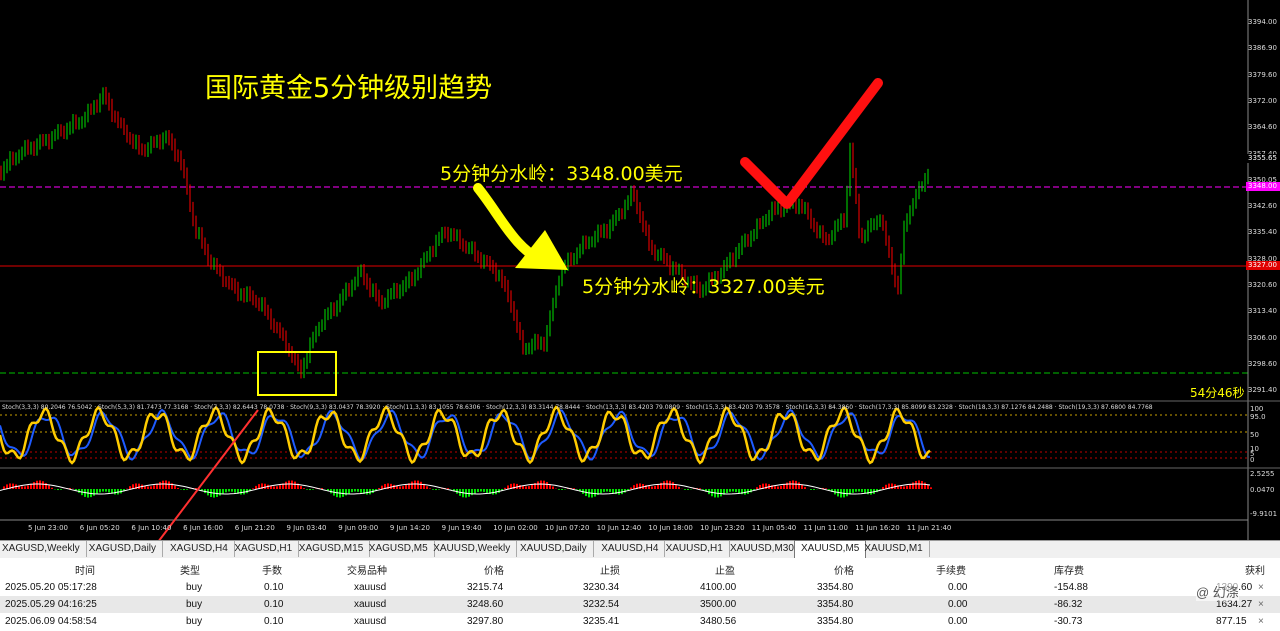  What do you see at coordinates (274, 604) in the screenshot?
I see `cell-lots: 0.10` at bounding box center [274, 604].